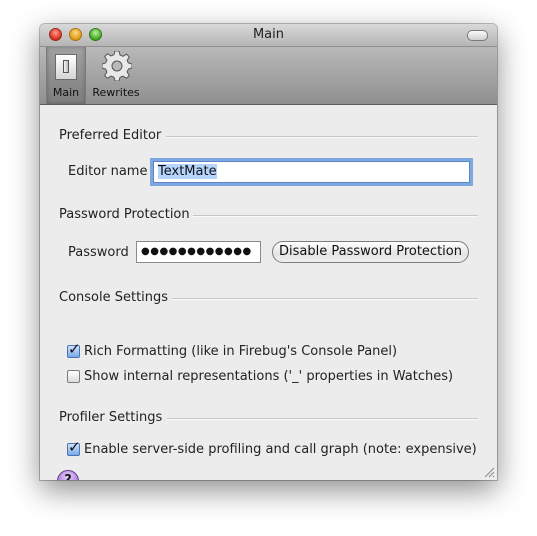  I want to click on title-bar: Main, so click(268, 35).